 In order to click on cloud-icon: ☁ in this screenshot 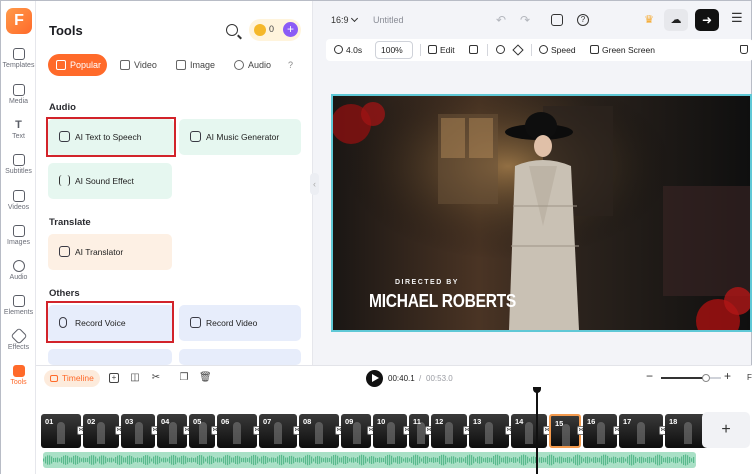, I will do `click(676, 20)`.